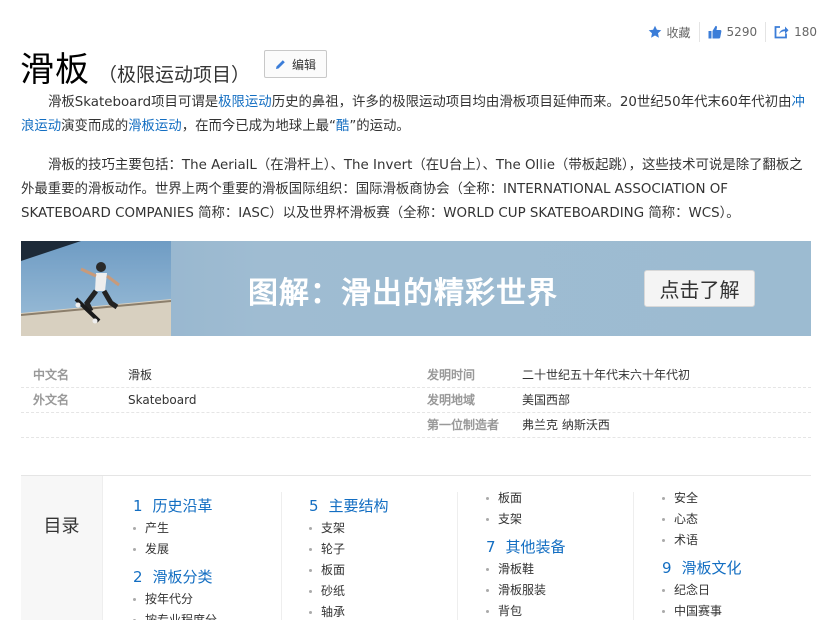 The image size is (825, 620). What do you see at coordinates (138, 506) in the screenshot?
I see `toc-section-number: 1` at bounding box center [138, 506].